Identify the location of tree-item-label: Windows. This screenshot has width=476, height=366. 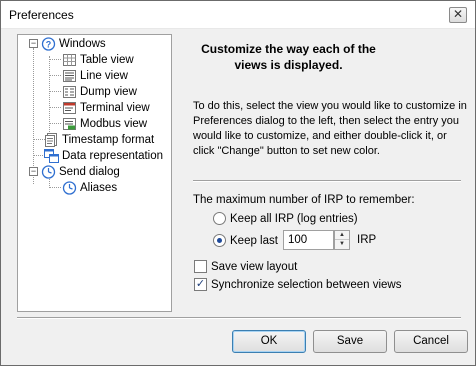
(82, 44).